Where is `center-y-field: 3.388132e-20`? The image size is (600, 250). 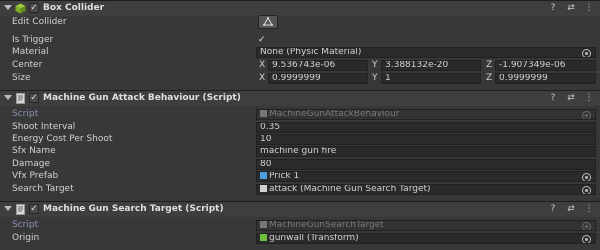 center-y-field: 3.388132e-20 is located at coordinates (431, 65).